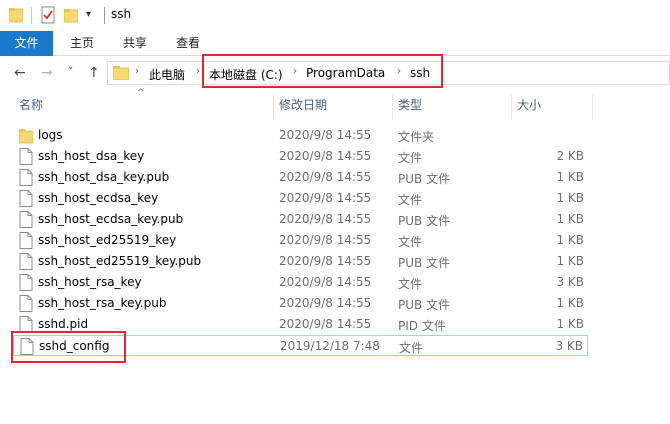 Image resolution: width=670 pixels, height=424 pixels. Describe the element at coordinates (91, 156) in the screenshot. I see `file-name: ssh_host_dsa_key` at that location.